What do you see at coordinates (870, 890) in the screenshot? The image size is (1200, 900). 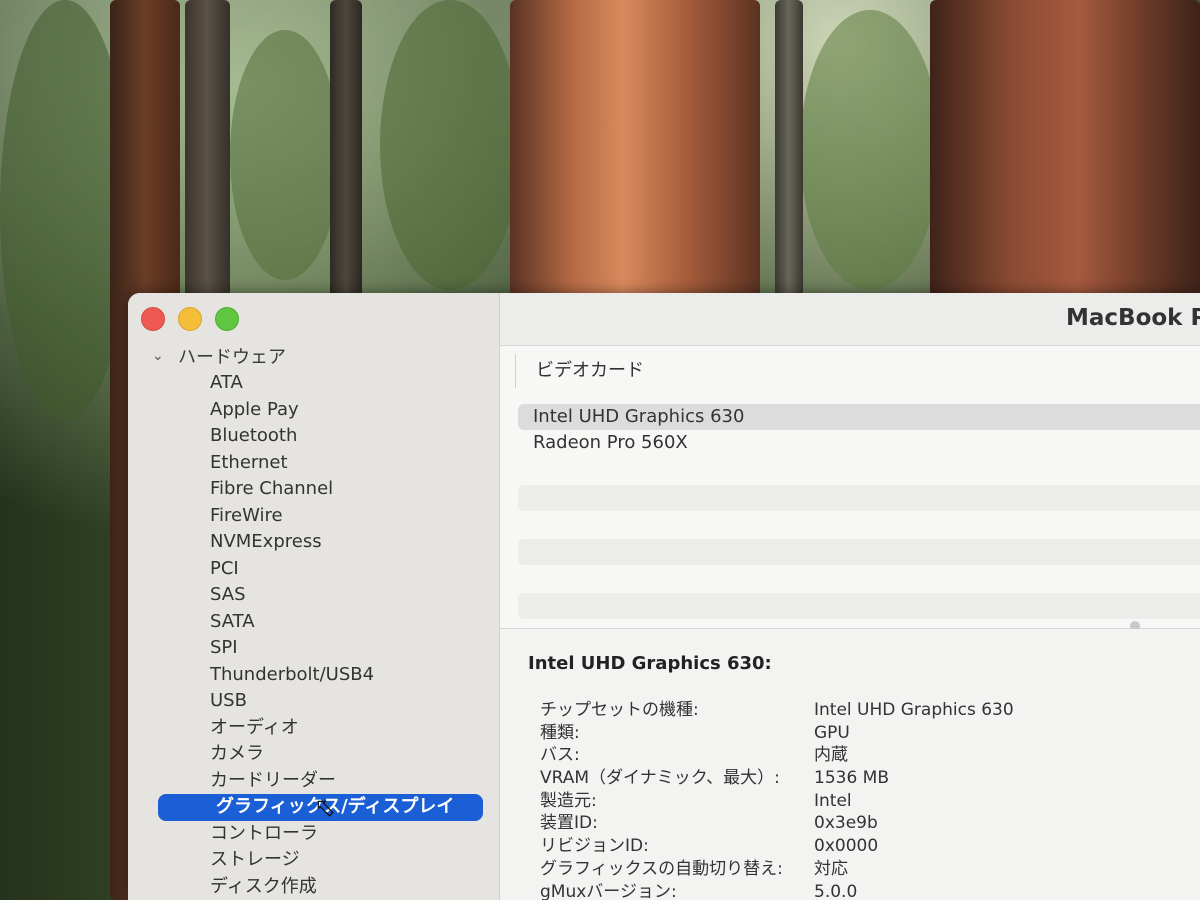 I see `property-row: gMuxバージョン: 5.0.0` at bounding box center [870, 890].